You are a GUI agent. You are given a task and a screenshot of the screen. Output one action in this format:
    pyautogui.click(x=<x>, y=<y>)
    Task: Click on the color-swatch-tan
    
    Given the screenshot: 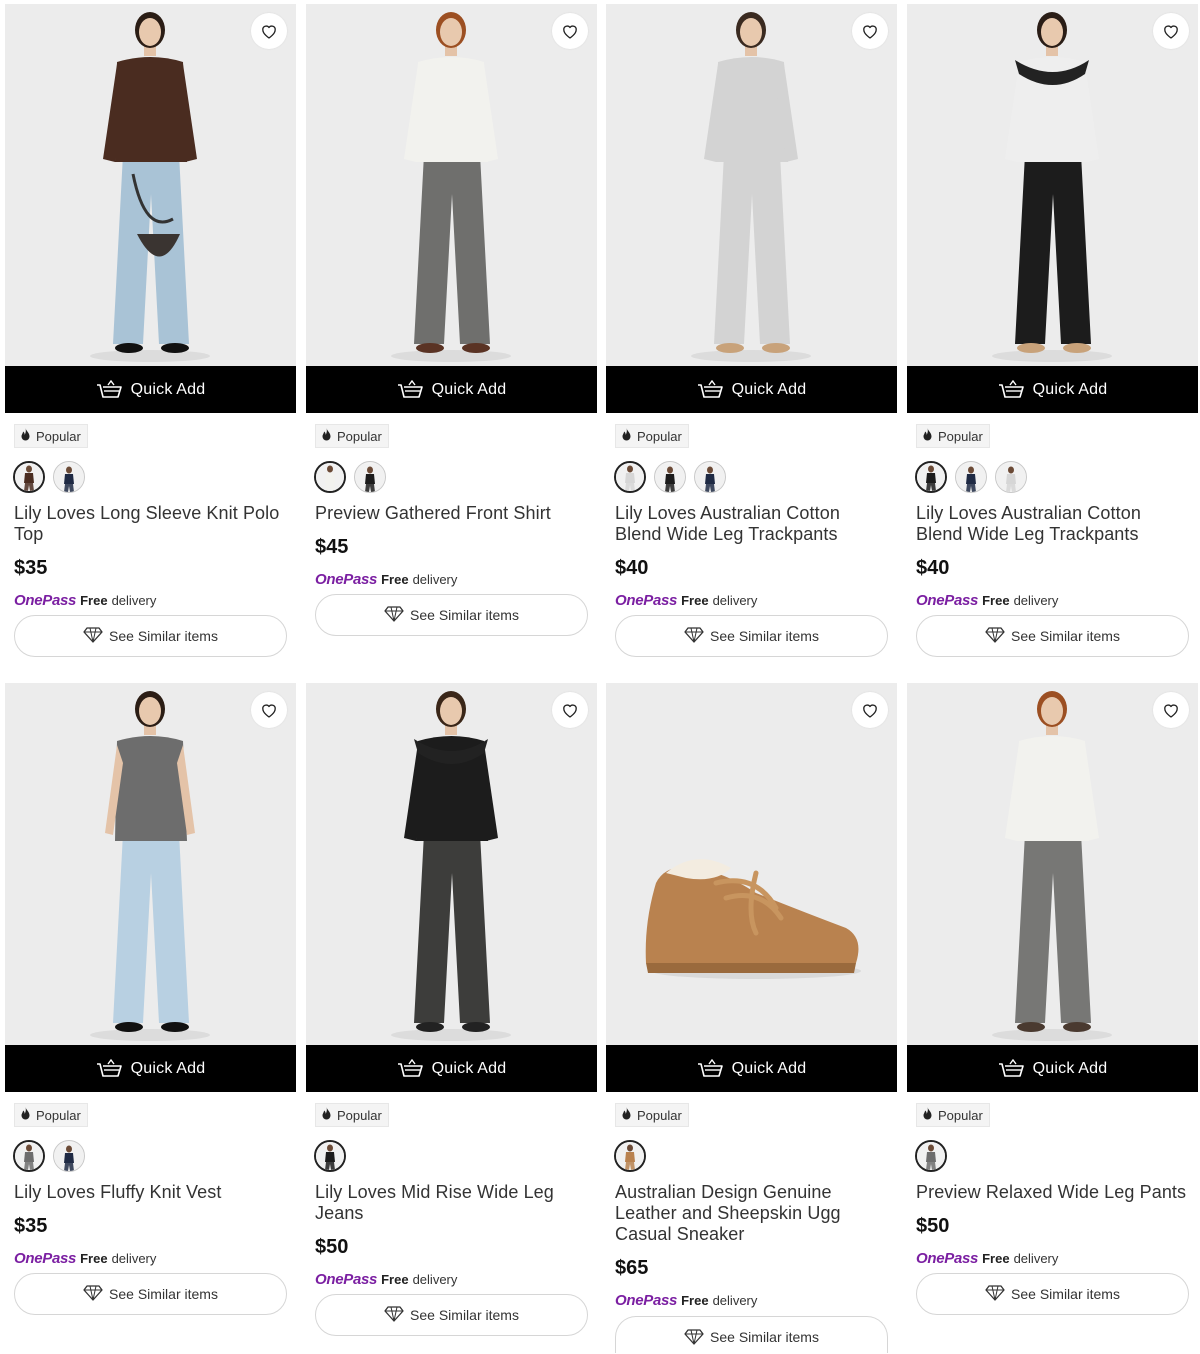 What is the action you would take?
    pyautogui.click(x=630, y=1156)
    